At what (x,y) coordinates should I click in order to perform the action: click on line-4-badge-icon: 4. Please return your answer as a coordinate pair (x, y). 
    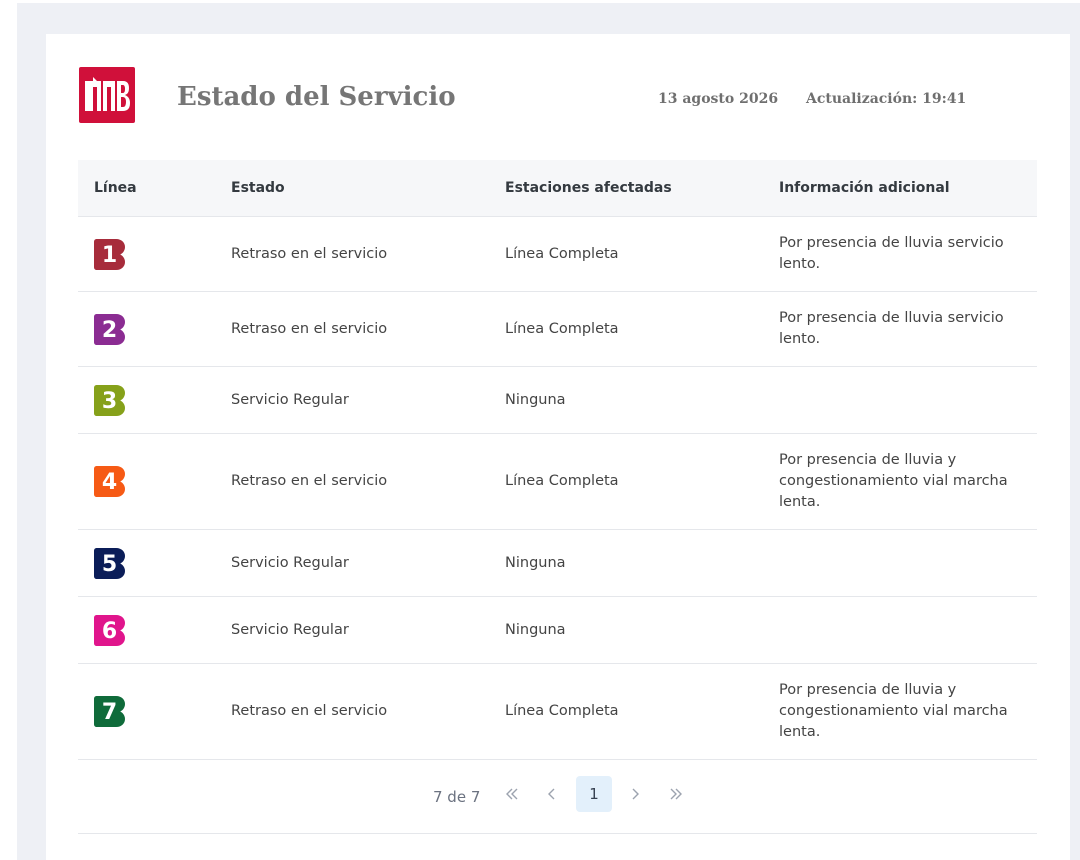
    Looking at the image, I should click on (109, 481).